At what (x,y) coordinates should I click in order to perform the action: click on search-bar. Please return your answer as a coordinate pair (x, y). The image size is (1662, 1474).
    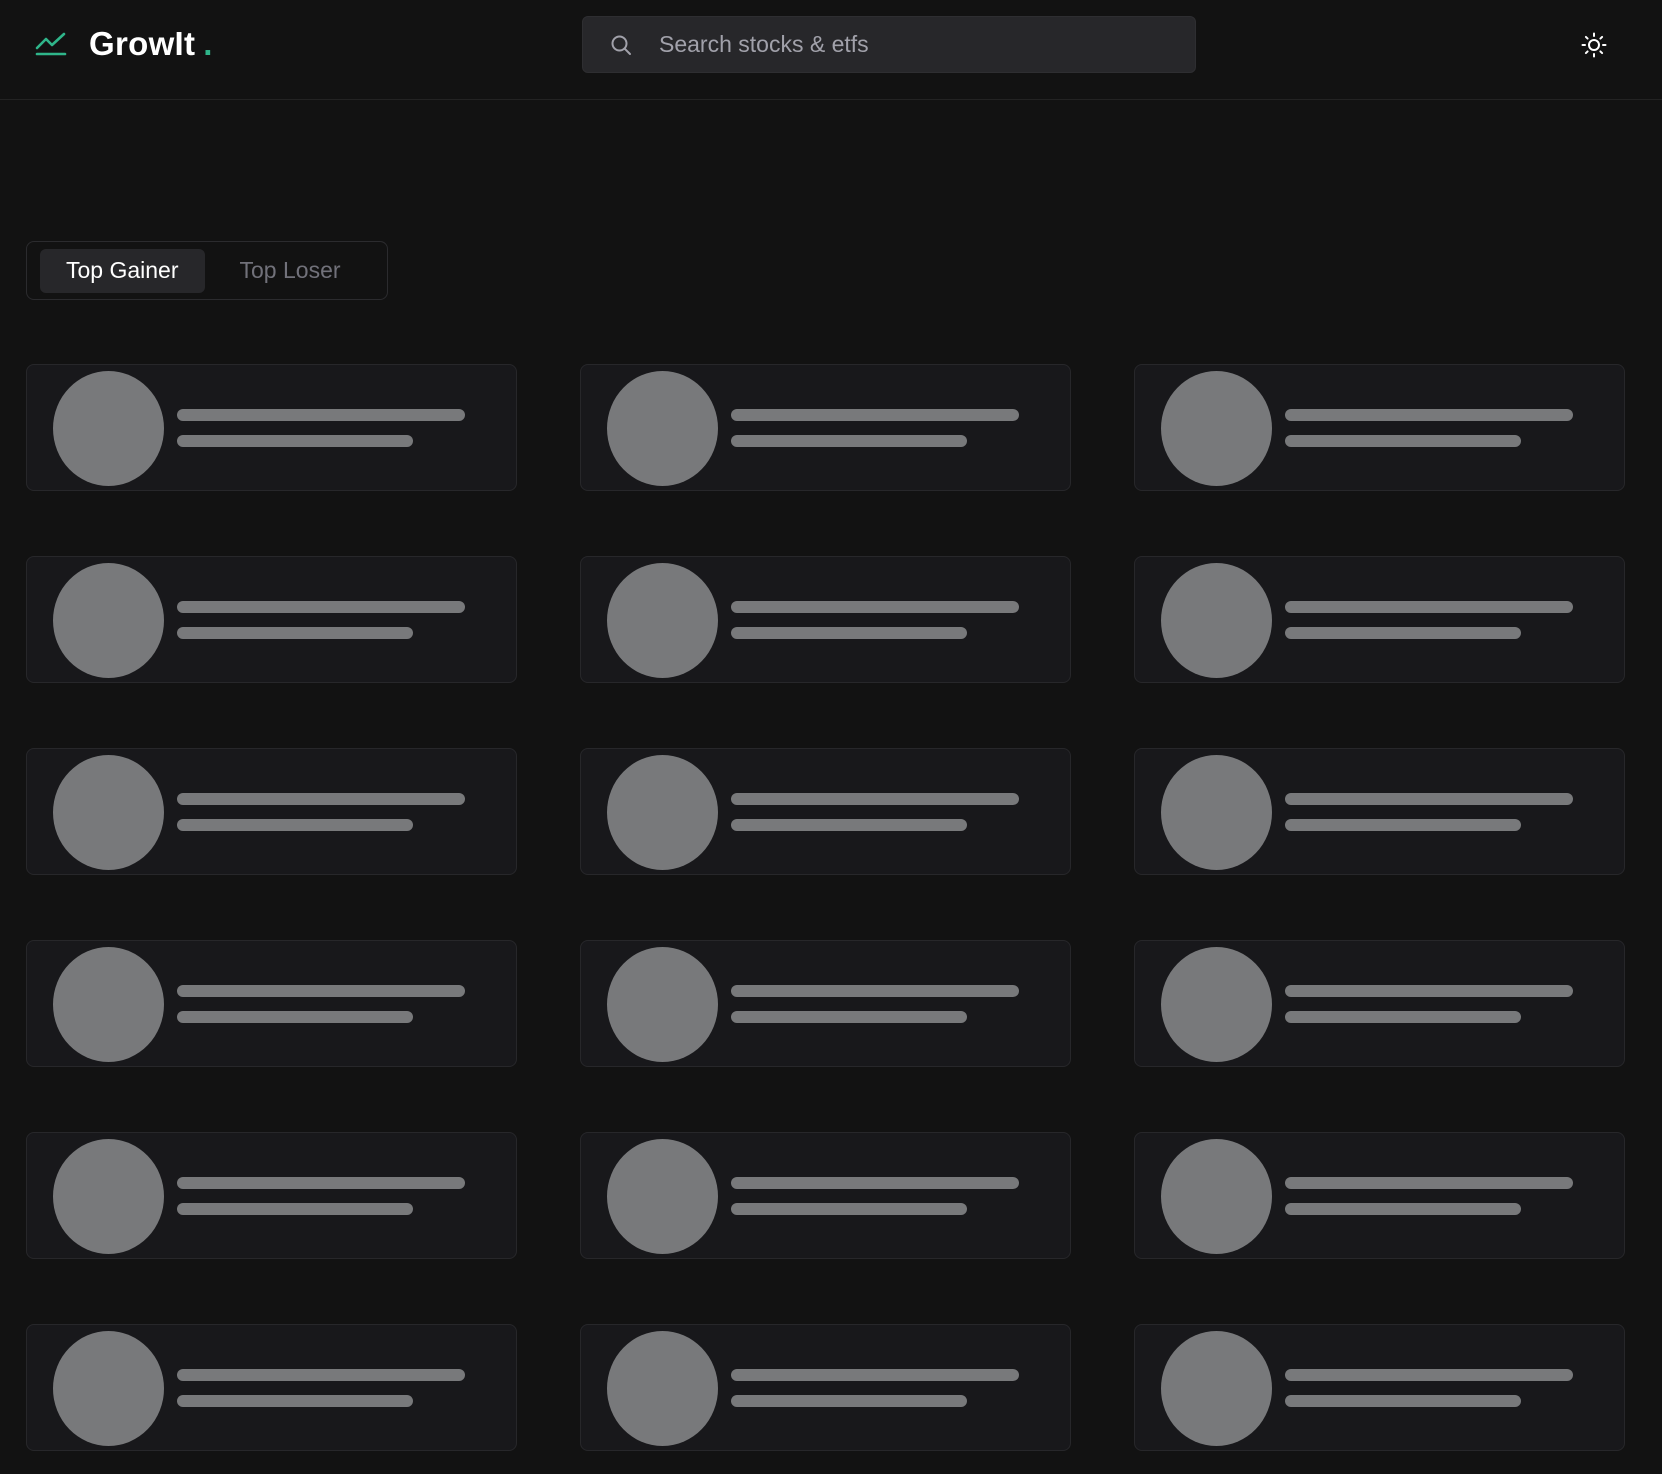
    Looking at the image, I should click on (889, 44).